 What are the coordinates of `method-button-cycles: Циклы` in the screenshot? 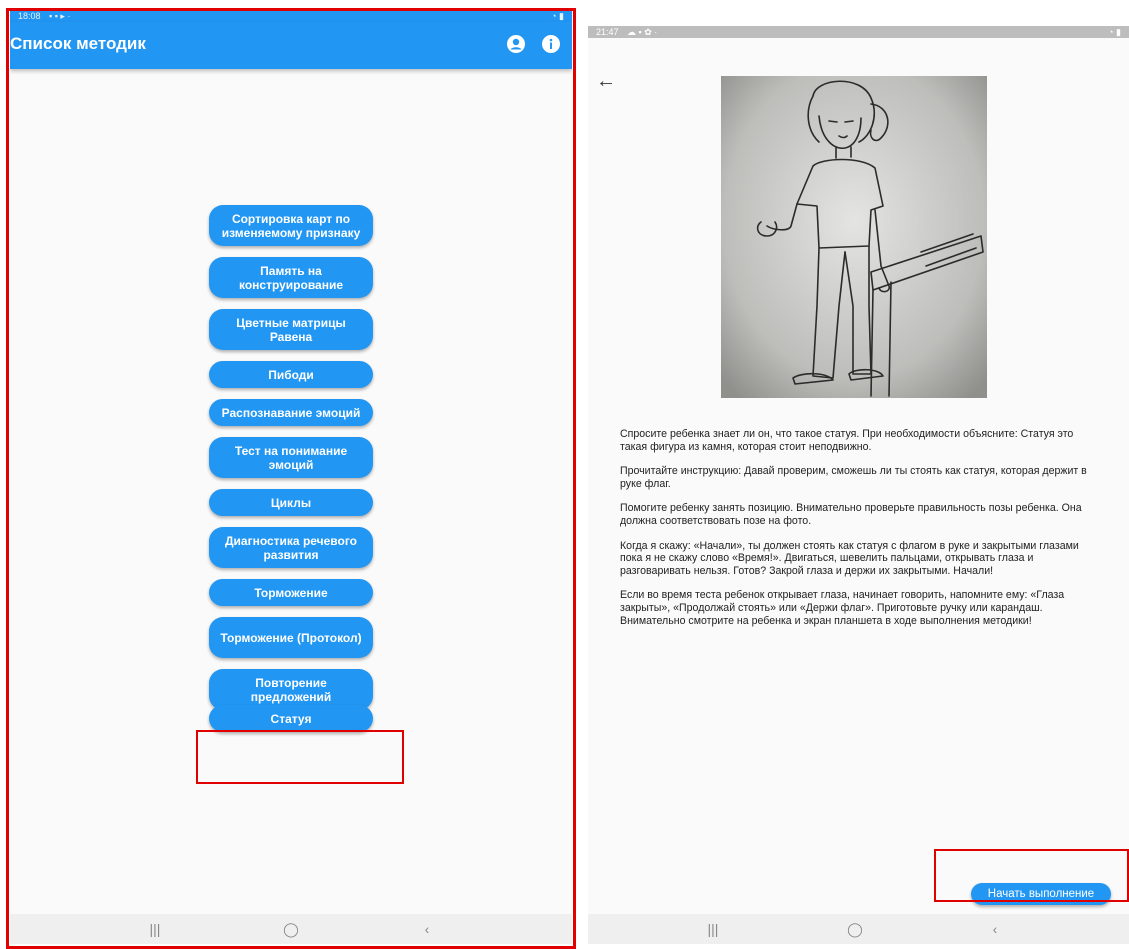 It's located at (291, 502).